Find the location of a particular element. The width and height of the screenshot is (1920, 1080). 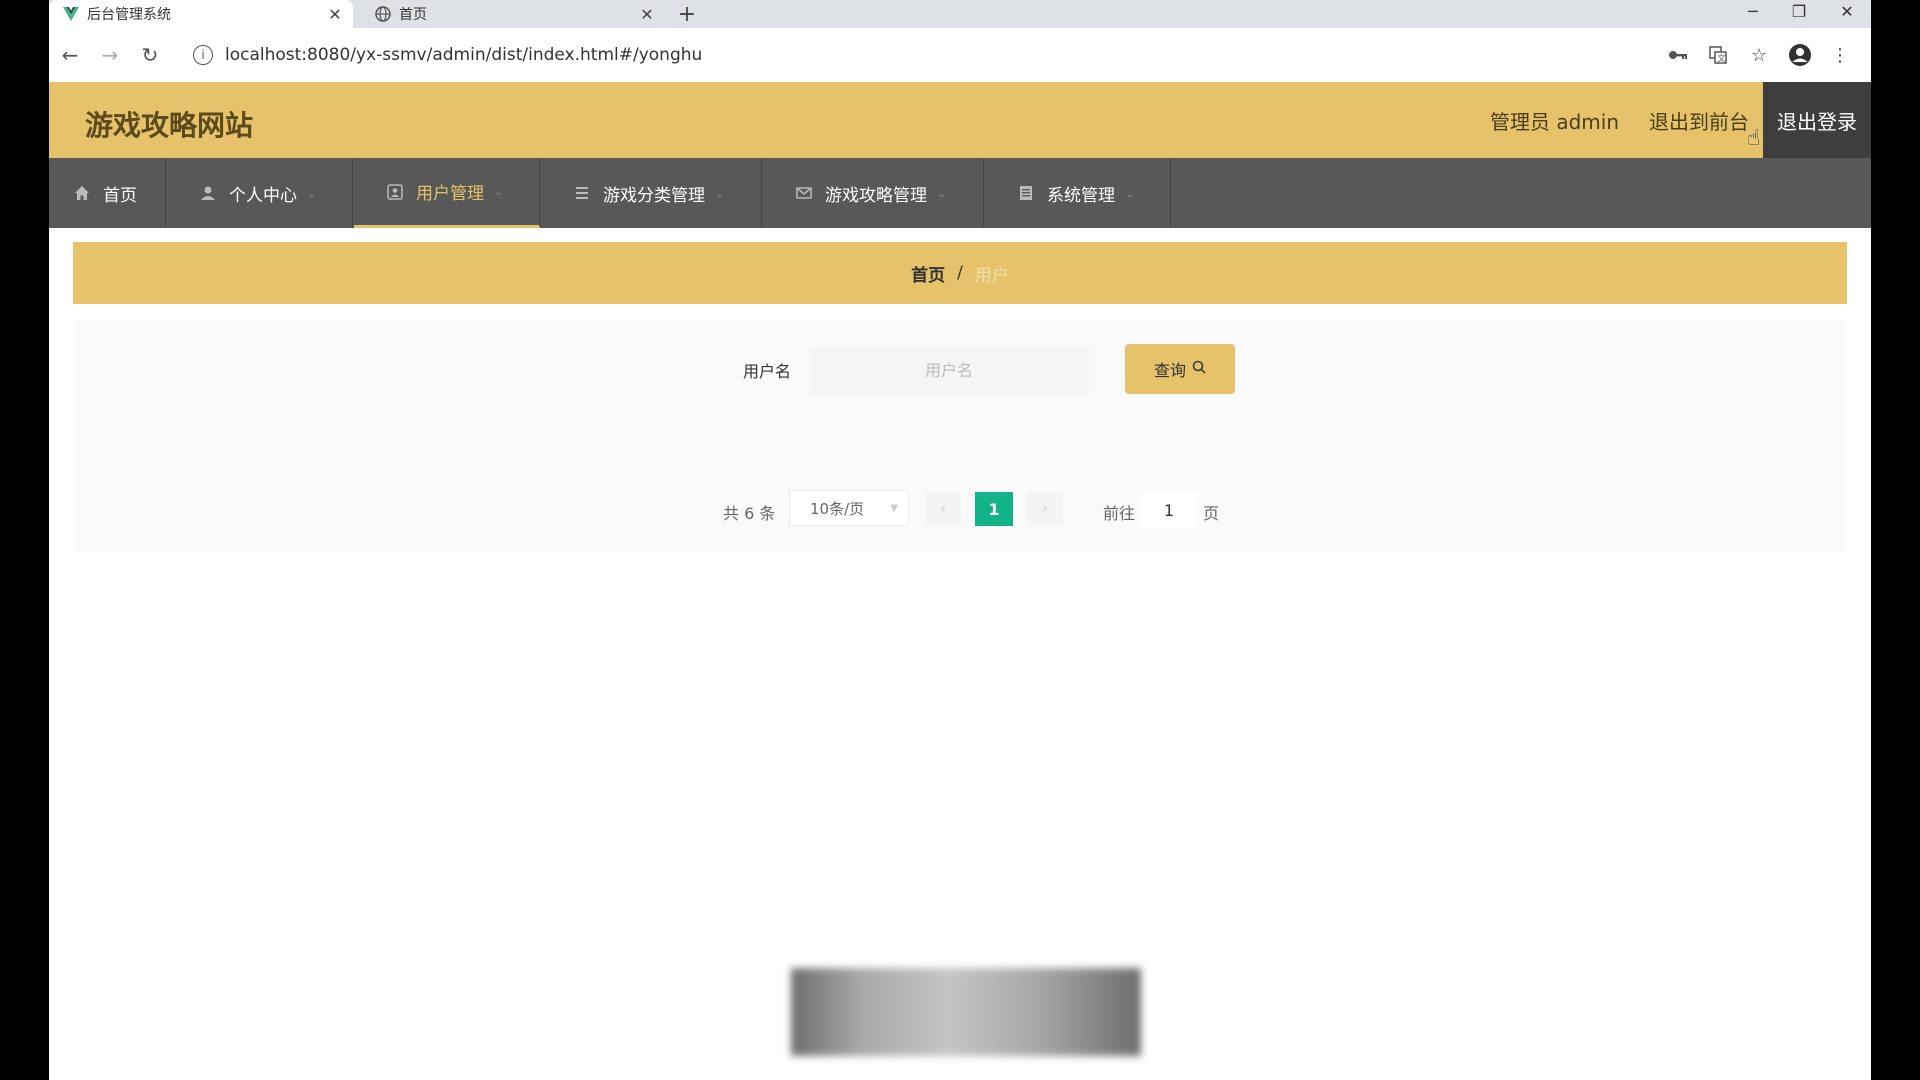

mail-icon is located at coordinates (804, 193).